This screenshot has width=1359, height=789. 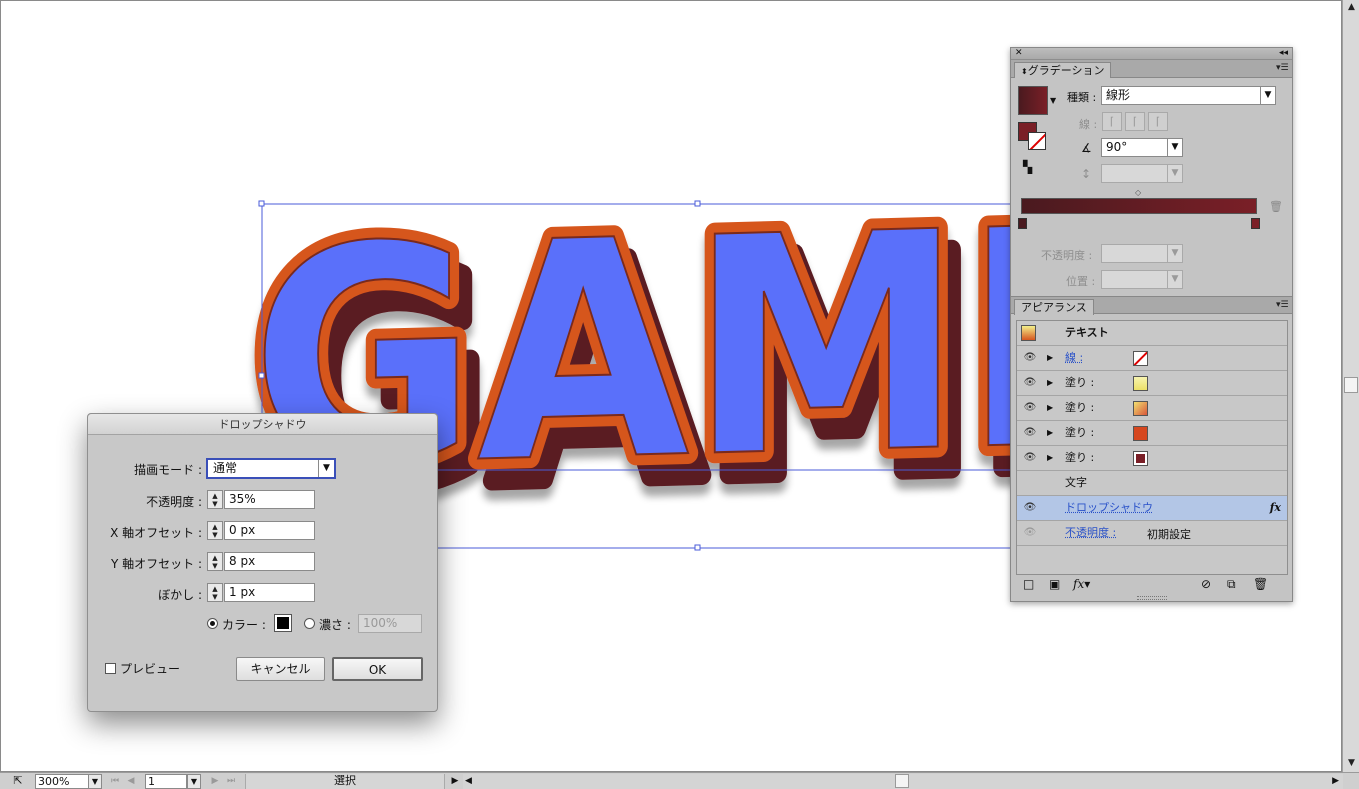 I want to click on duplicate-item-icon: ⧉, so click(x=1231, y=584).